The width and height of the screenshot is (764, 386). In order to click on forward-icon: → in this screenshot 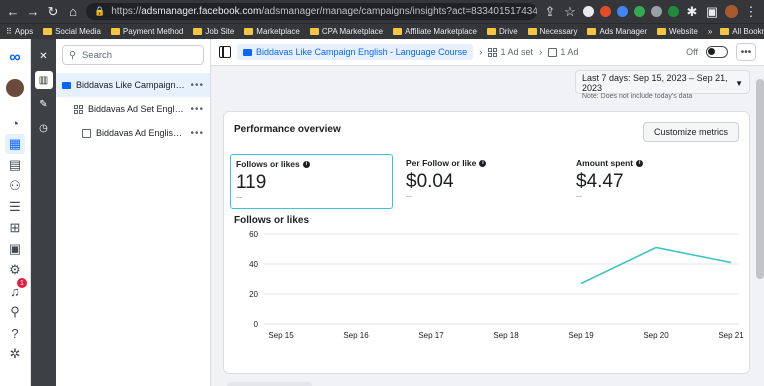, I will do `click(33, 11)`.